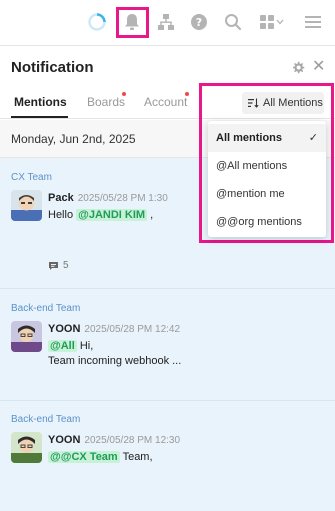  Describe the element at coordinates (318, 67) in the screenshot. I see `close-icon: ✕` at that location.